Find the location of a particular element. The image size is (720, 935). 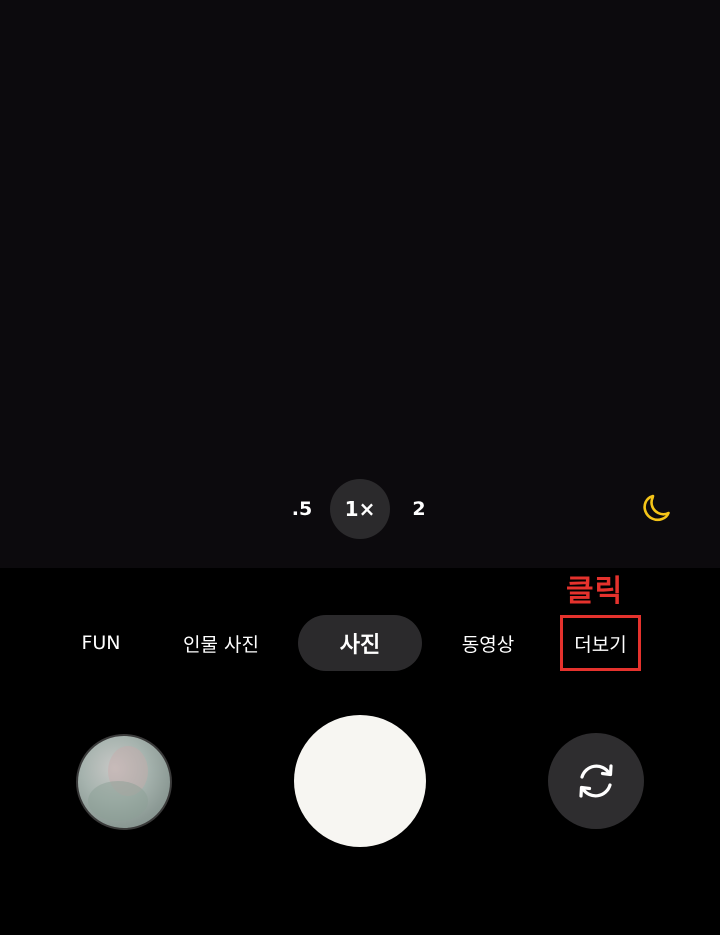

mode-photo: 사진 is located at coordinates (360, 643).